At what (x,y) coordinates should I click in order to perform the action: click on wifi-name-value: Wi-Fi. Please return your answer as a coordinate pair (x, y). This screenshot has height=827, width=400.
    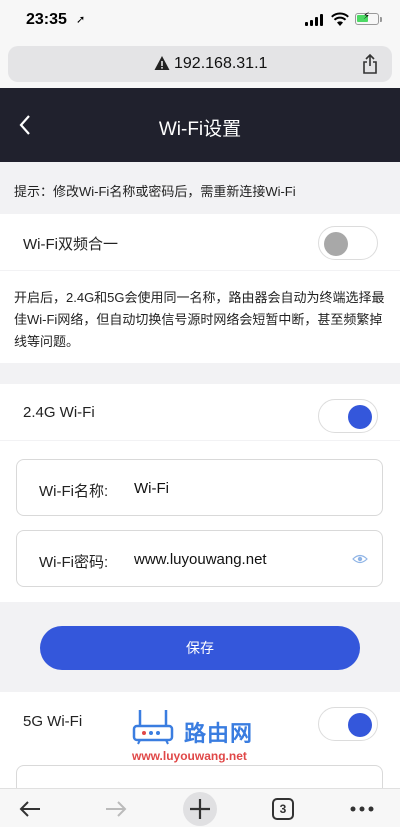
    Looking at the image, I should click on (151, 488).